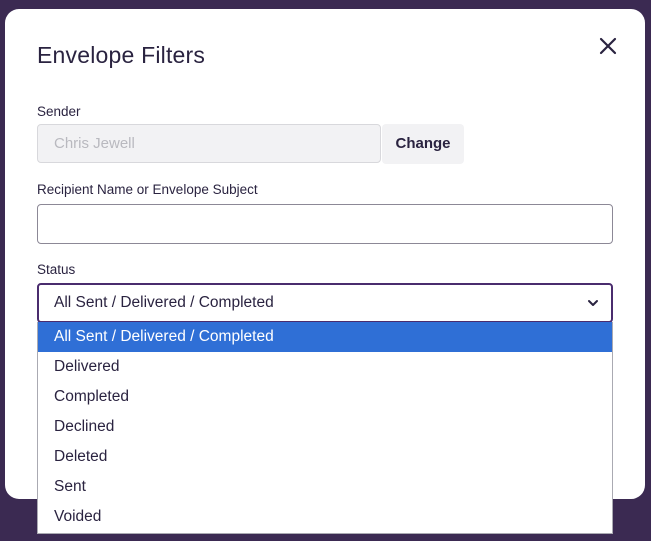 The width and height of the screenshot is (651, 541). I want to click on recipient-search-input, so click(325, 224).